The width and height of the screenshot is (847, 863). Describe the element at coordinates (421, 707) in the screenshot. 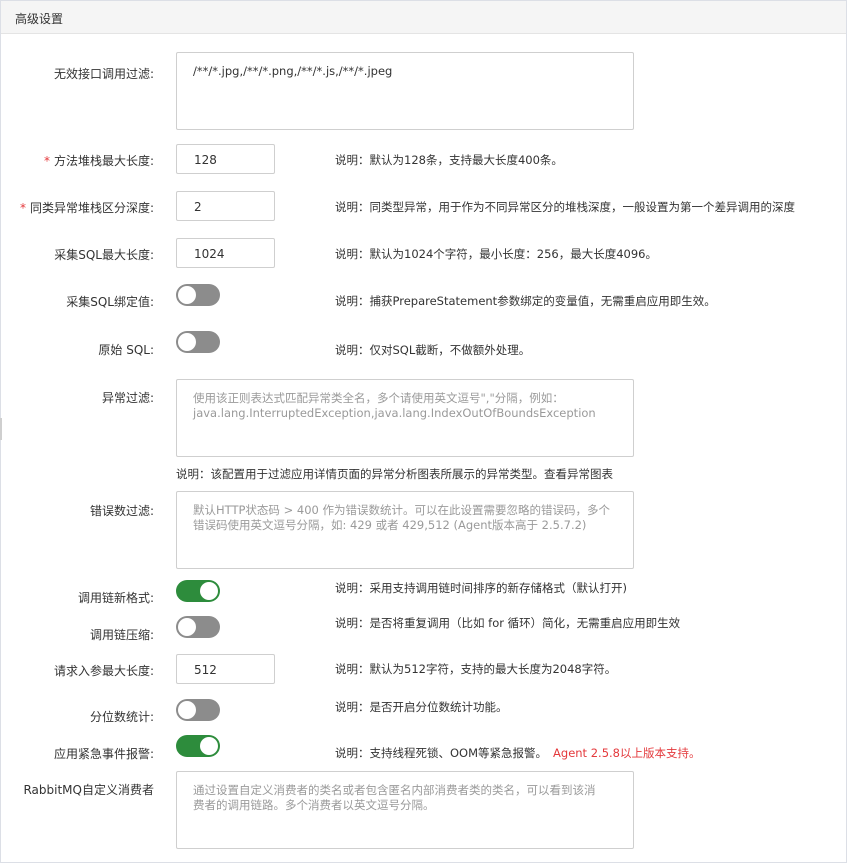

I see `percentile-stats-description: 说明：是否开启分位数统计功能。` at that location.